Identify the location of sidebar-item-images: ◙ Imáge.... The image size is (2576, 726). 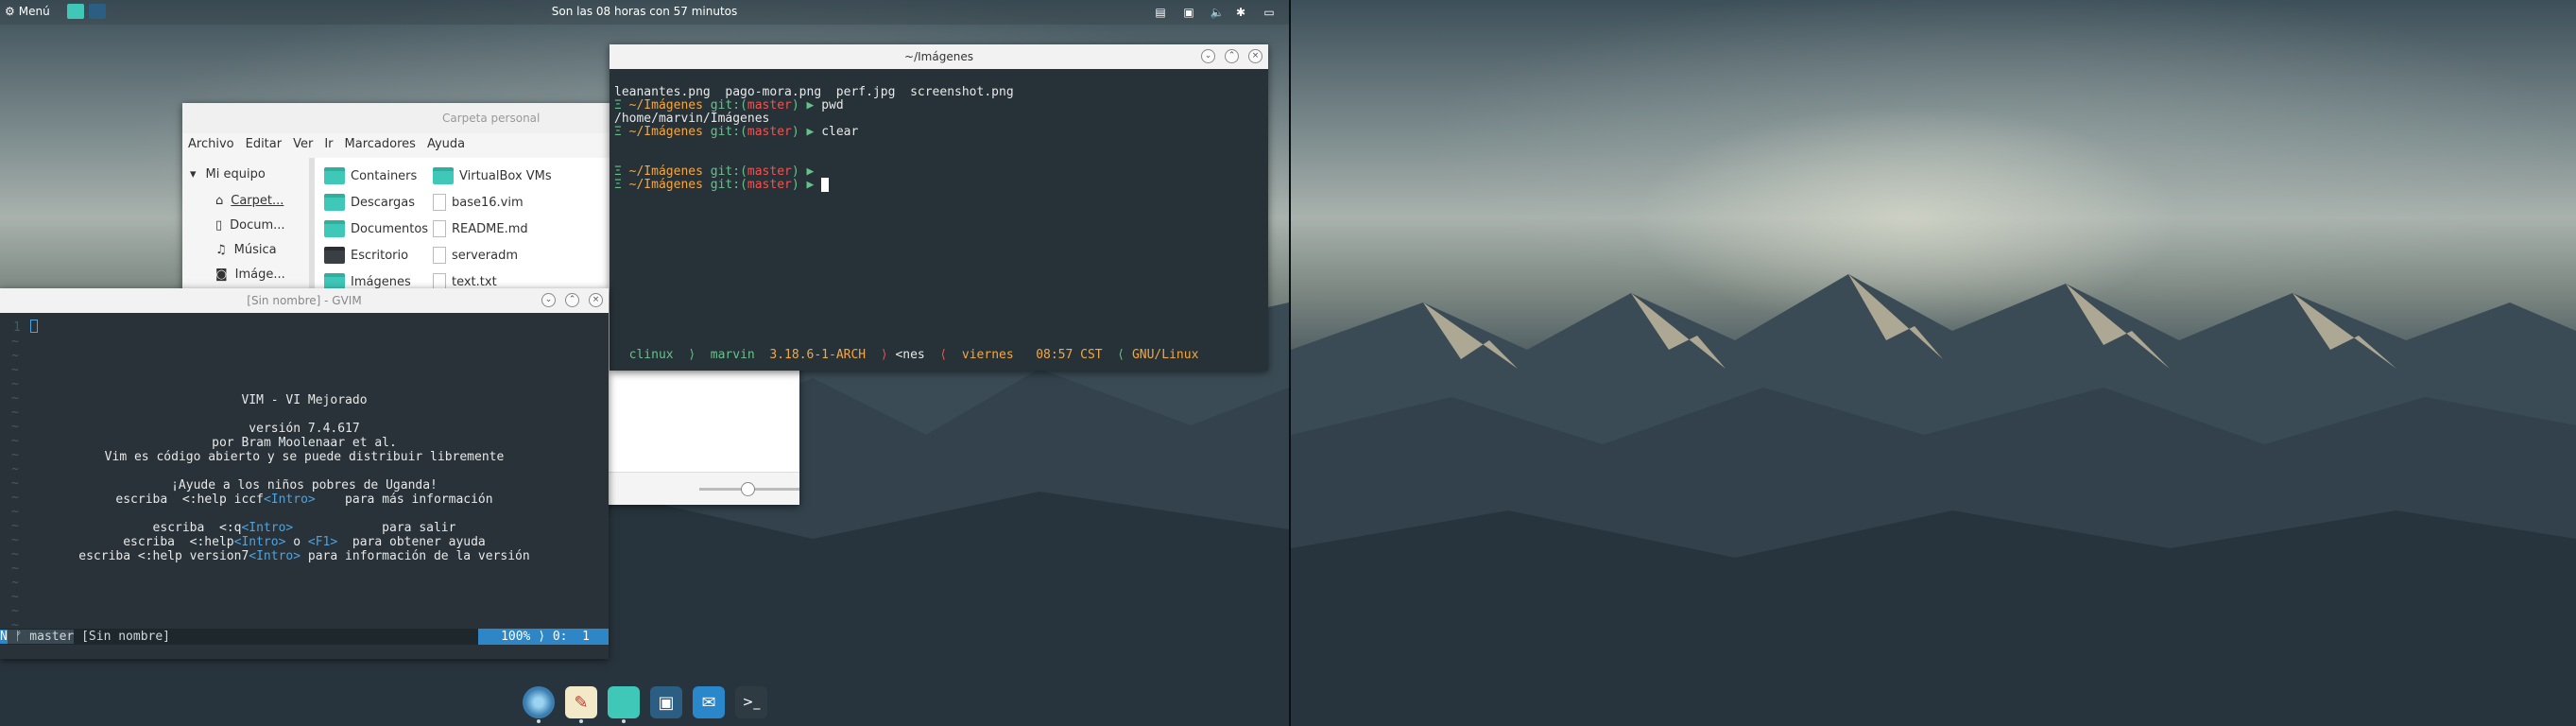
(250, 275).